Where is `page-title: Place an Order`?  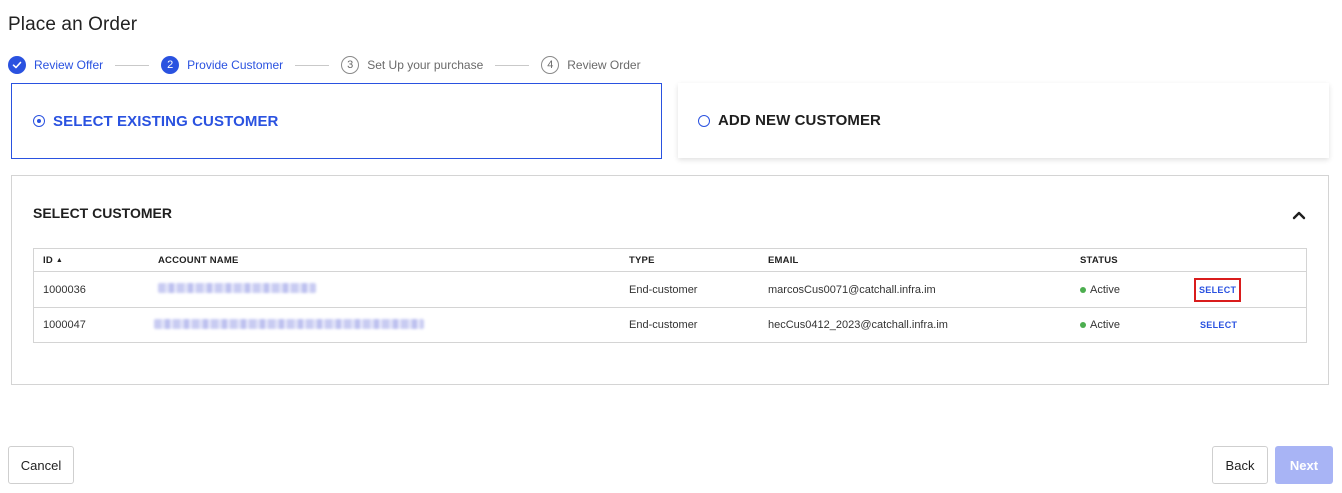 page-title: Place an Order is located at coordinates (73, 24).